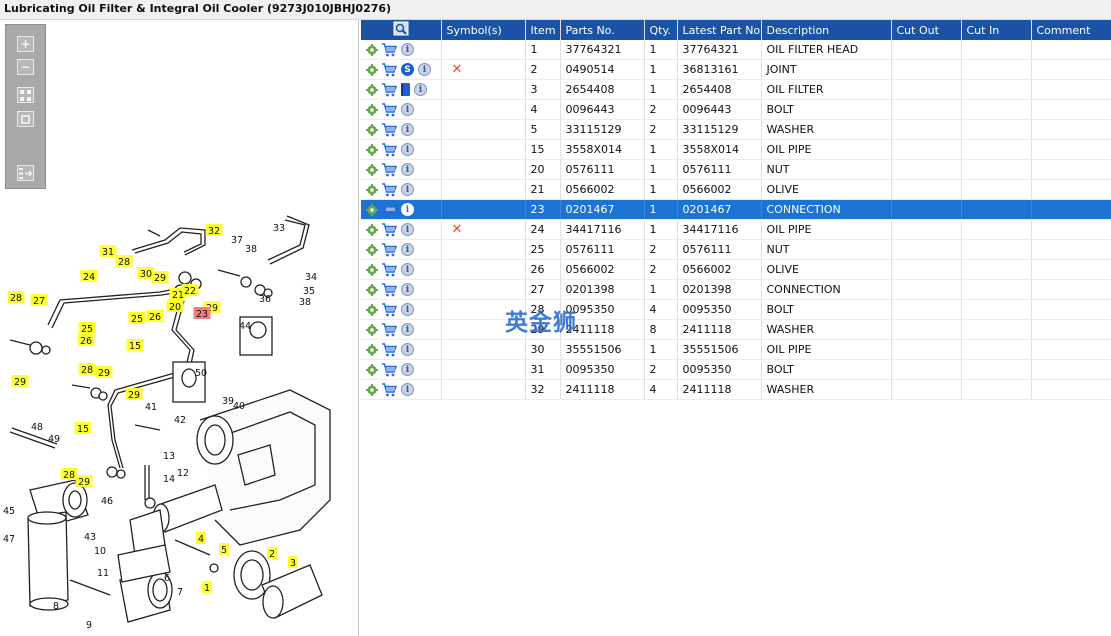  Describe the element at coordinates (201, 539) in the screenshot. I see `callout-label: 4` at that location.